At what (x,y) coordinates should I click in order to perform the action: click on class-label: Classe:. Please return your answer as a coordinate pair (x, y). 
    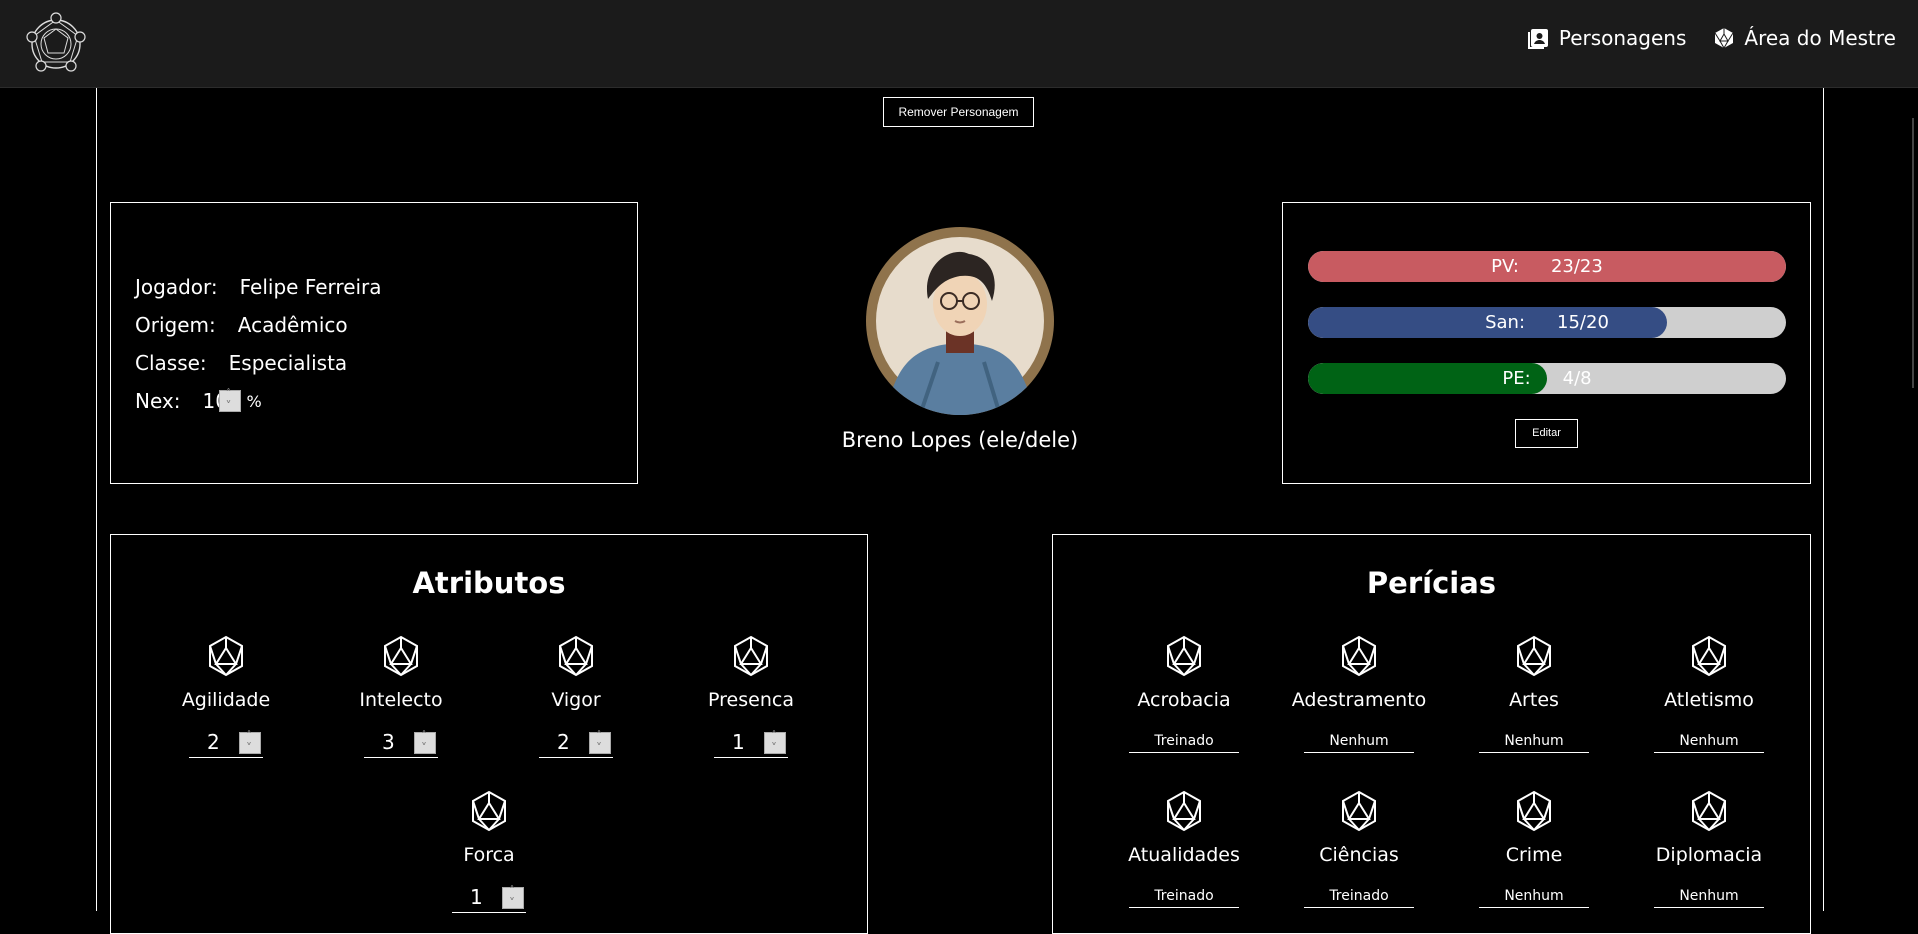
    Looking at the image, I should click on (171, 363).